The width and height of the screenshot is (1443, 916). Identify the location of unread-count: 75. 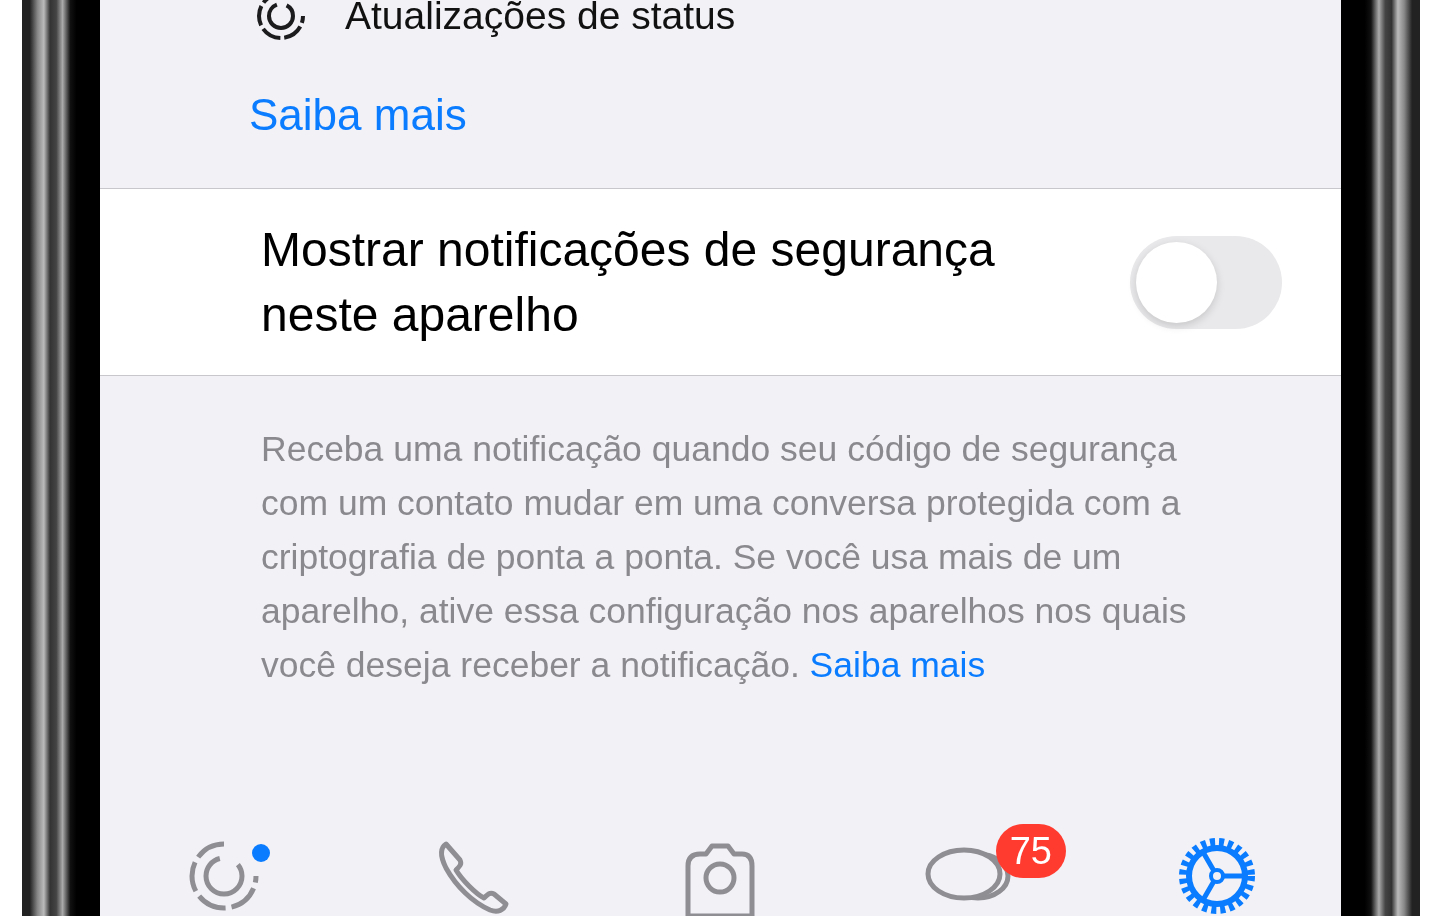
(1030, 851).